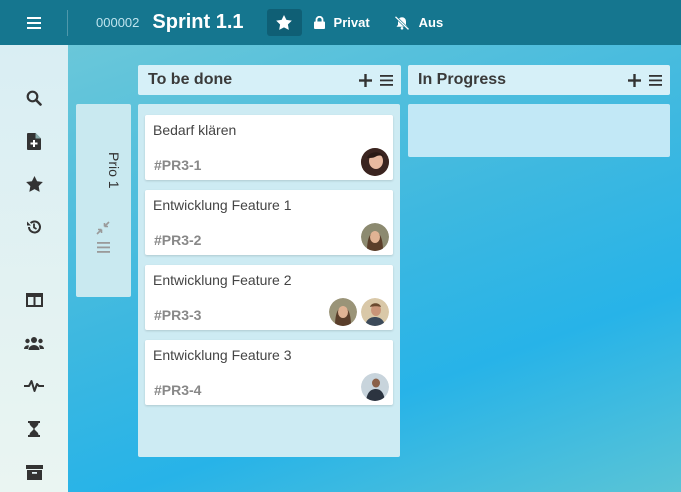 Image resolution: width=681 pixels, height=492 pixels. I want to click on swimlane-title: Prio 1, so click(114, 170).